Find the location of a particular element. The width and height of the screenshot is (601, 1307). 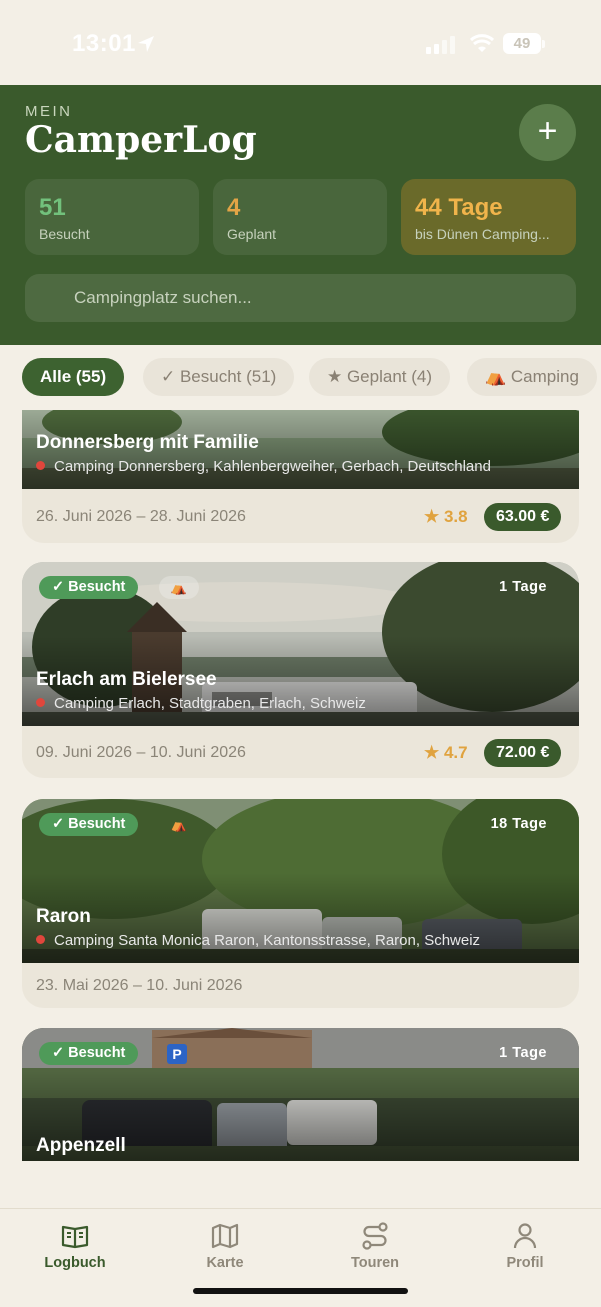

tab-label: Logbuch is located at coordinates (75, 1263).